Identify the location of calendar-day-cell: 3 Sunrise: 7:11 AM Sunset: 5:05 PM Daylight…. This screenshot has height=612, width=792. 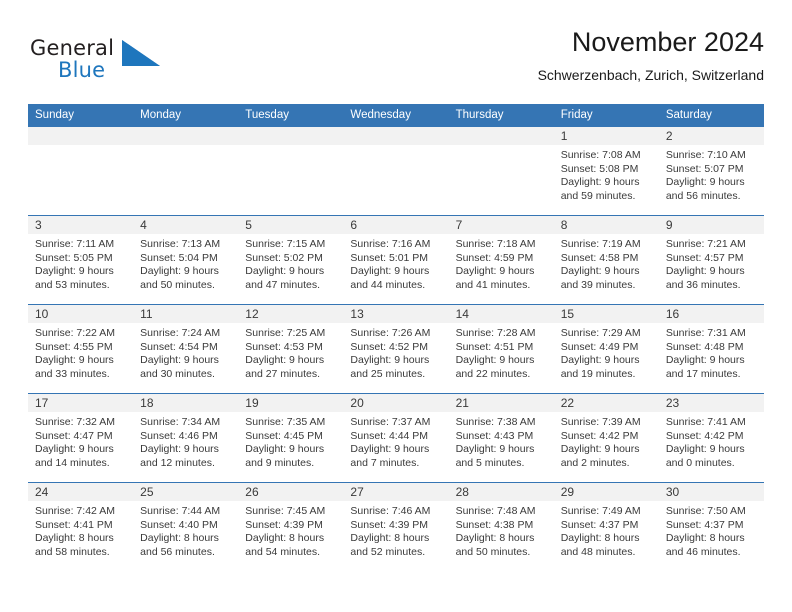
(81, 260).